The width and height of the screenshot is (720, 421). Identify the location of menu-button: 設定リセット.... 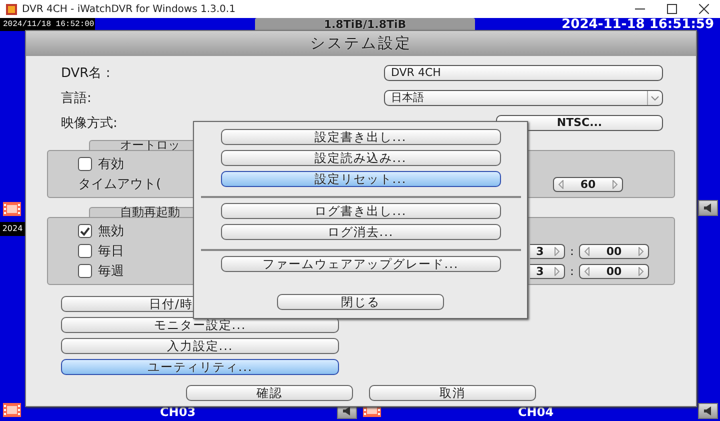
(360, 179).